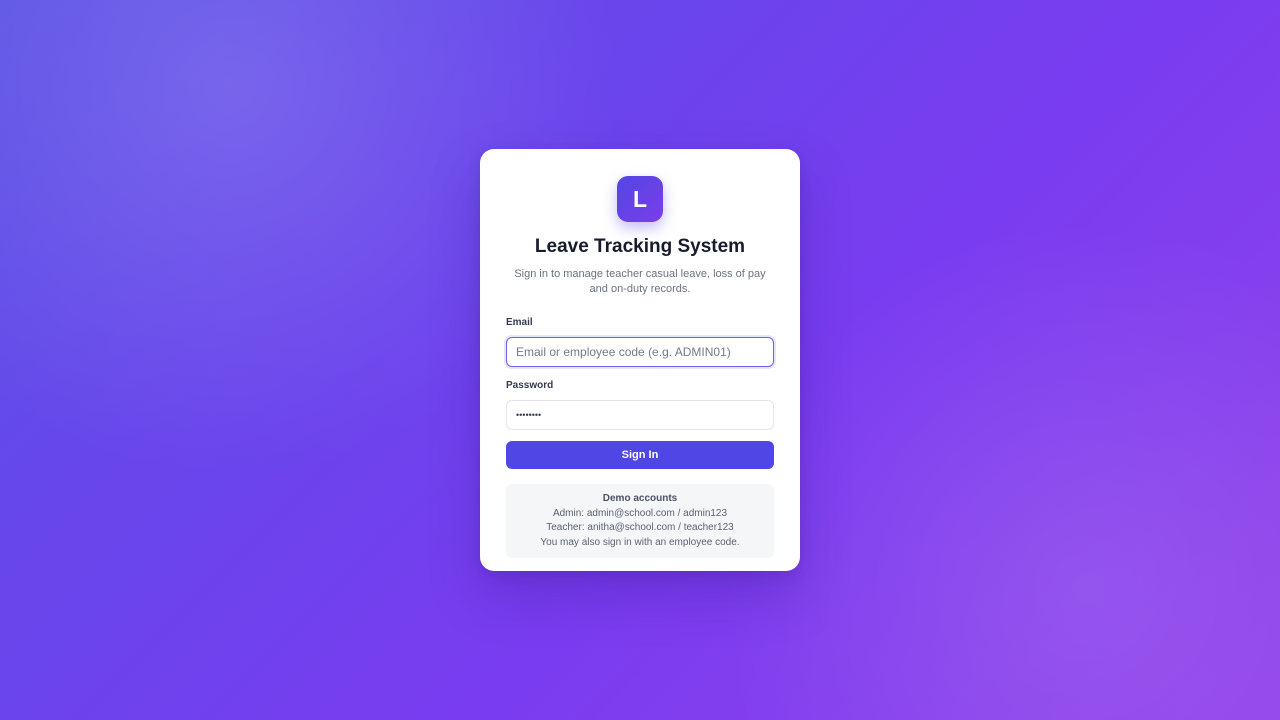  I want to click on password-field, so click(640, 415).